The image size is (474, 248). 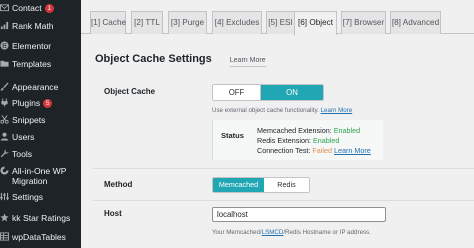 I want to click on sidebar-item-elementor: Elementor, so click(x=40, y=46).